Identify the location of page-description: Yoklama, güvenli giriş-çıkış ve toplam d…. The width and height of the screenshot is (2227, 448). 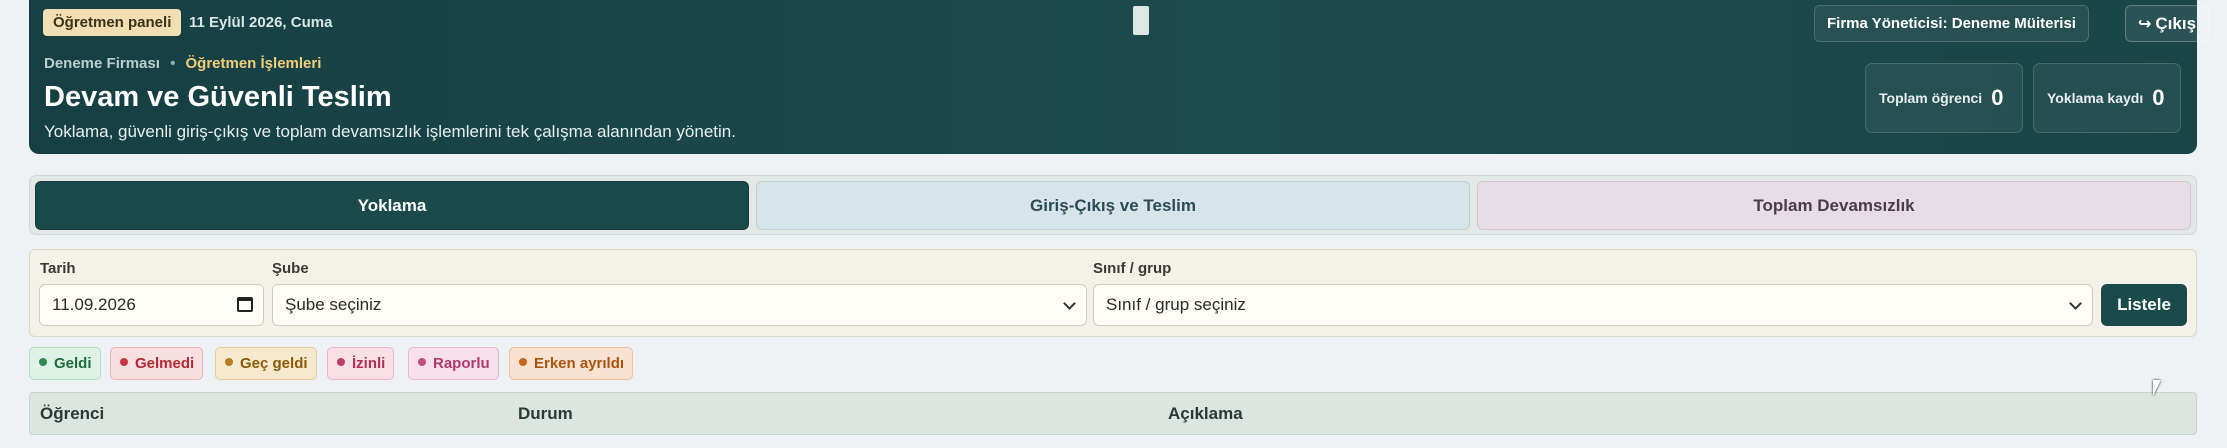
(390, 131).